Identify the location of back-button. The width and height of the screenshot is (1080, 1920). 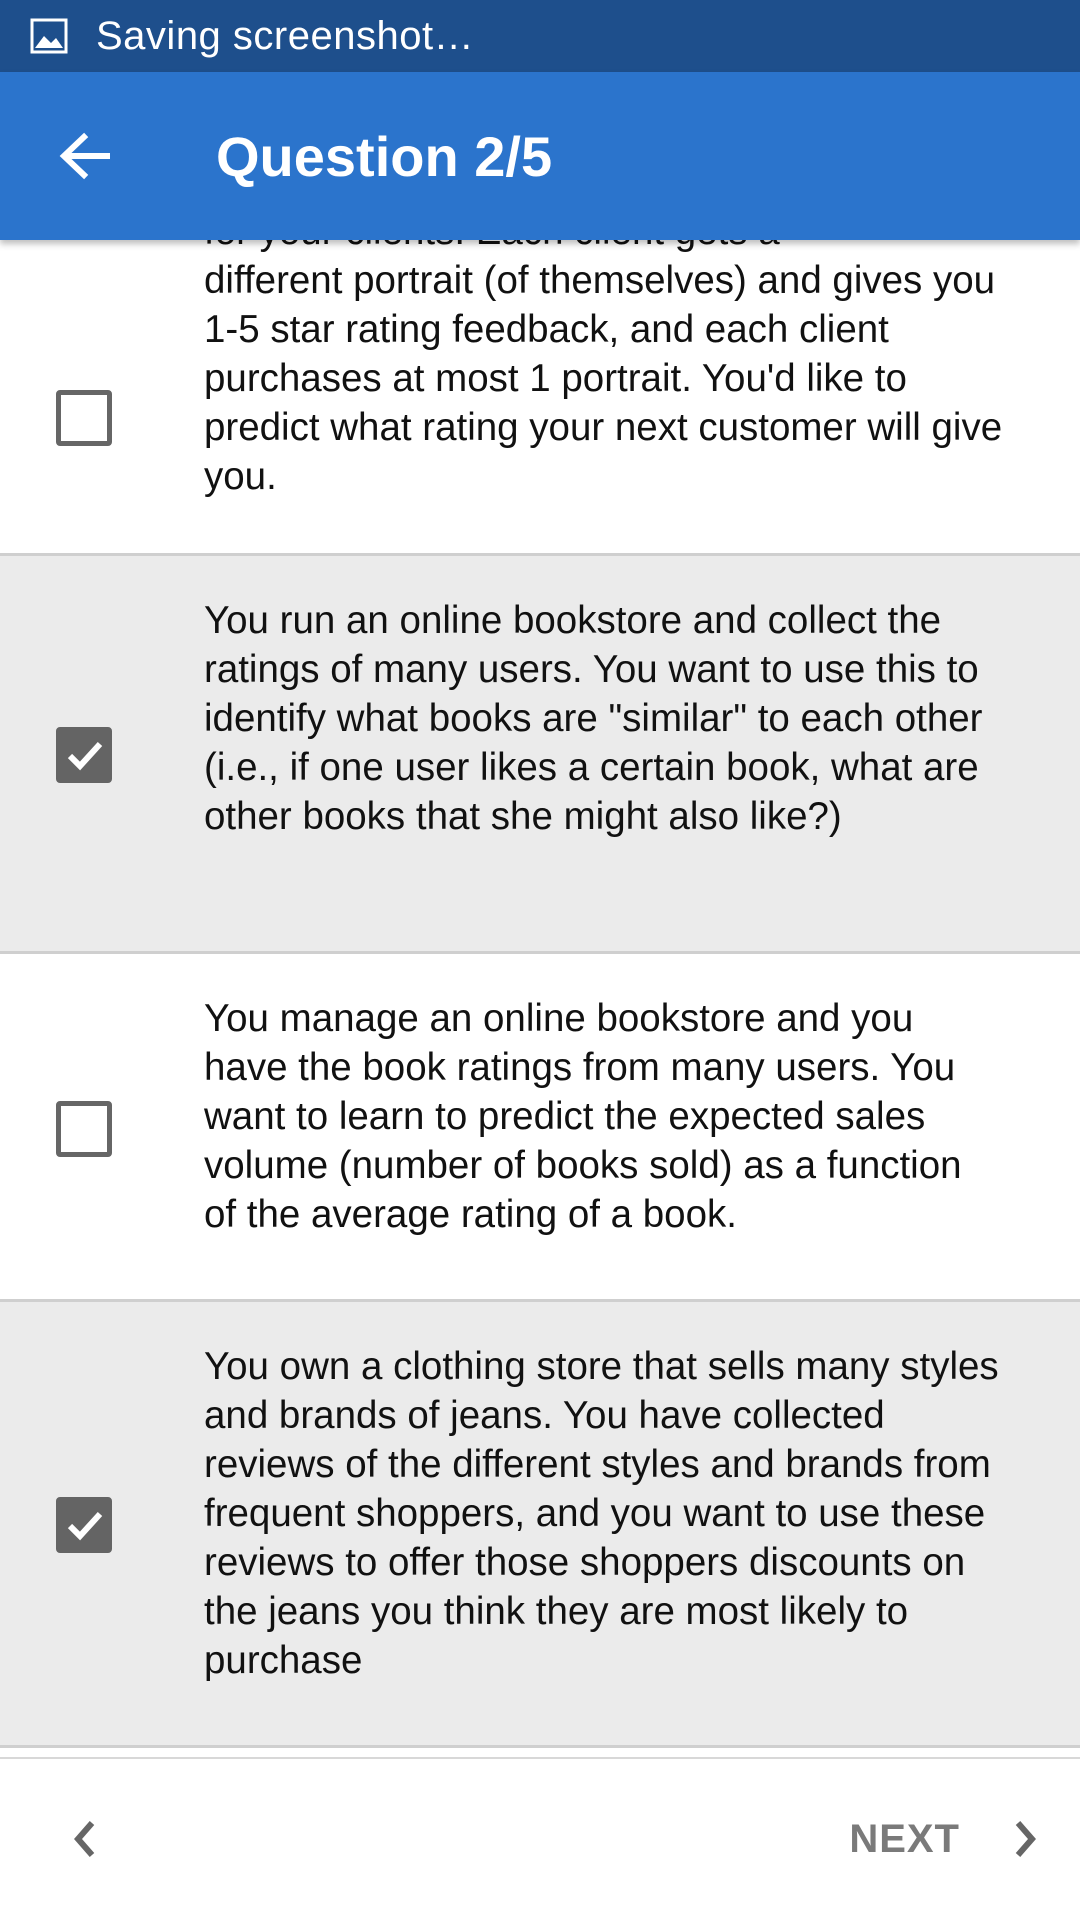
(84, 156).